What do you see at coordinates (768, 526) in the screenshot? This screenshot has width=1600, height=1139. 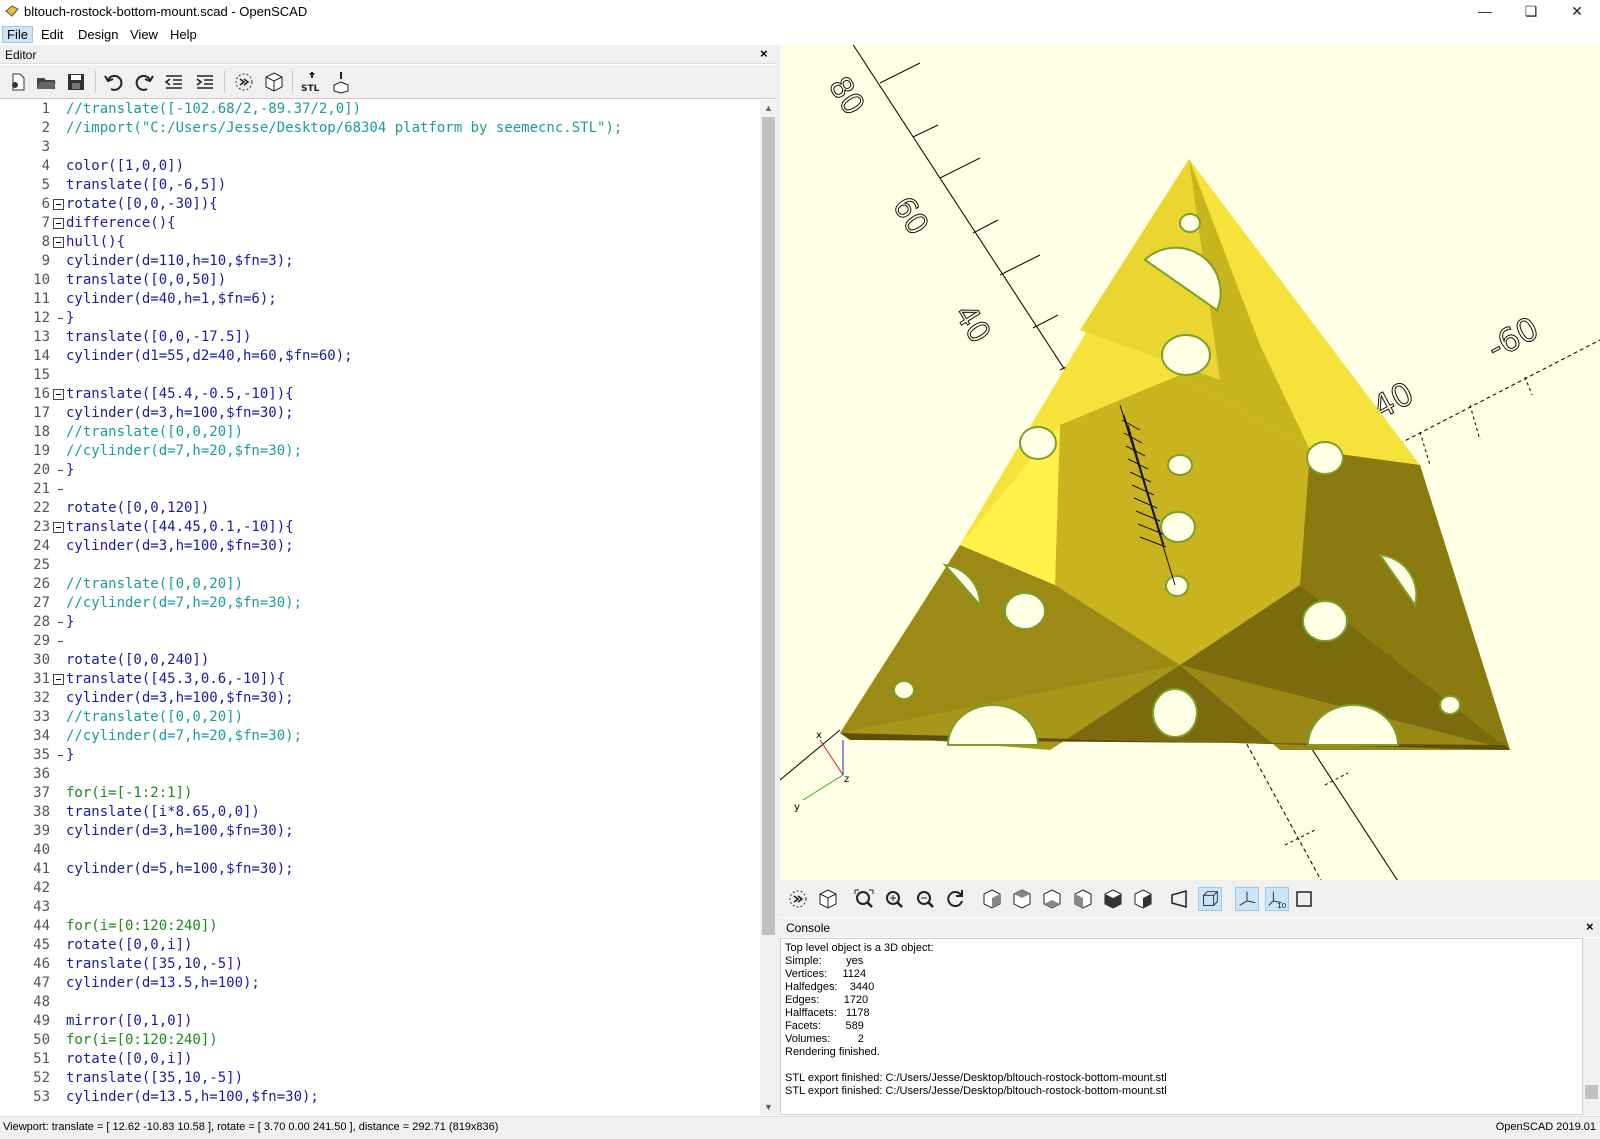 I see `editor-scroll-thumb` at bounding box center [768, 526].